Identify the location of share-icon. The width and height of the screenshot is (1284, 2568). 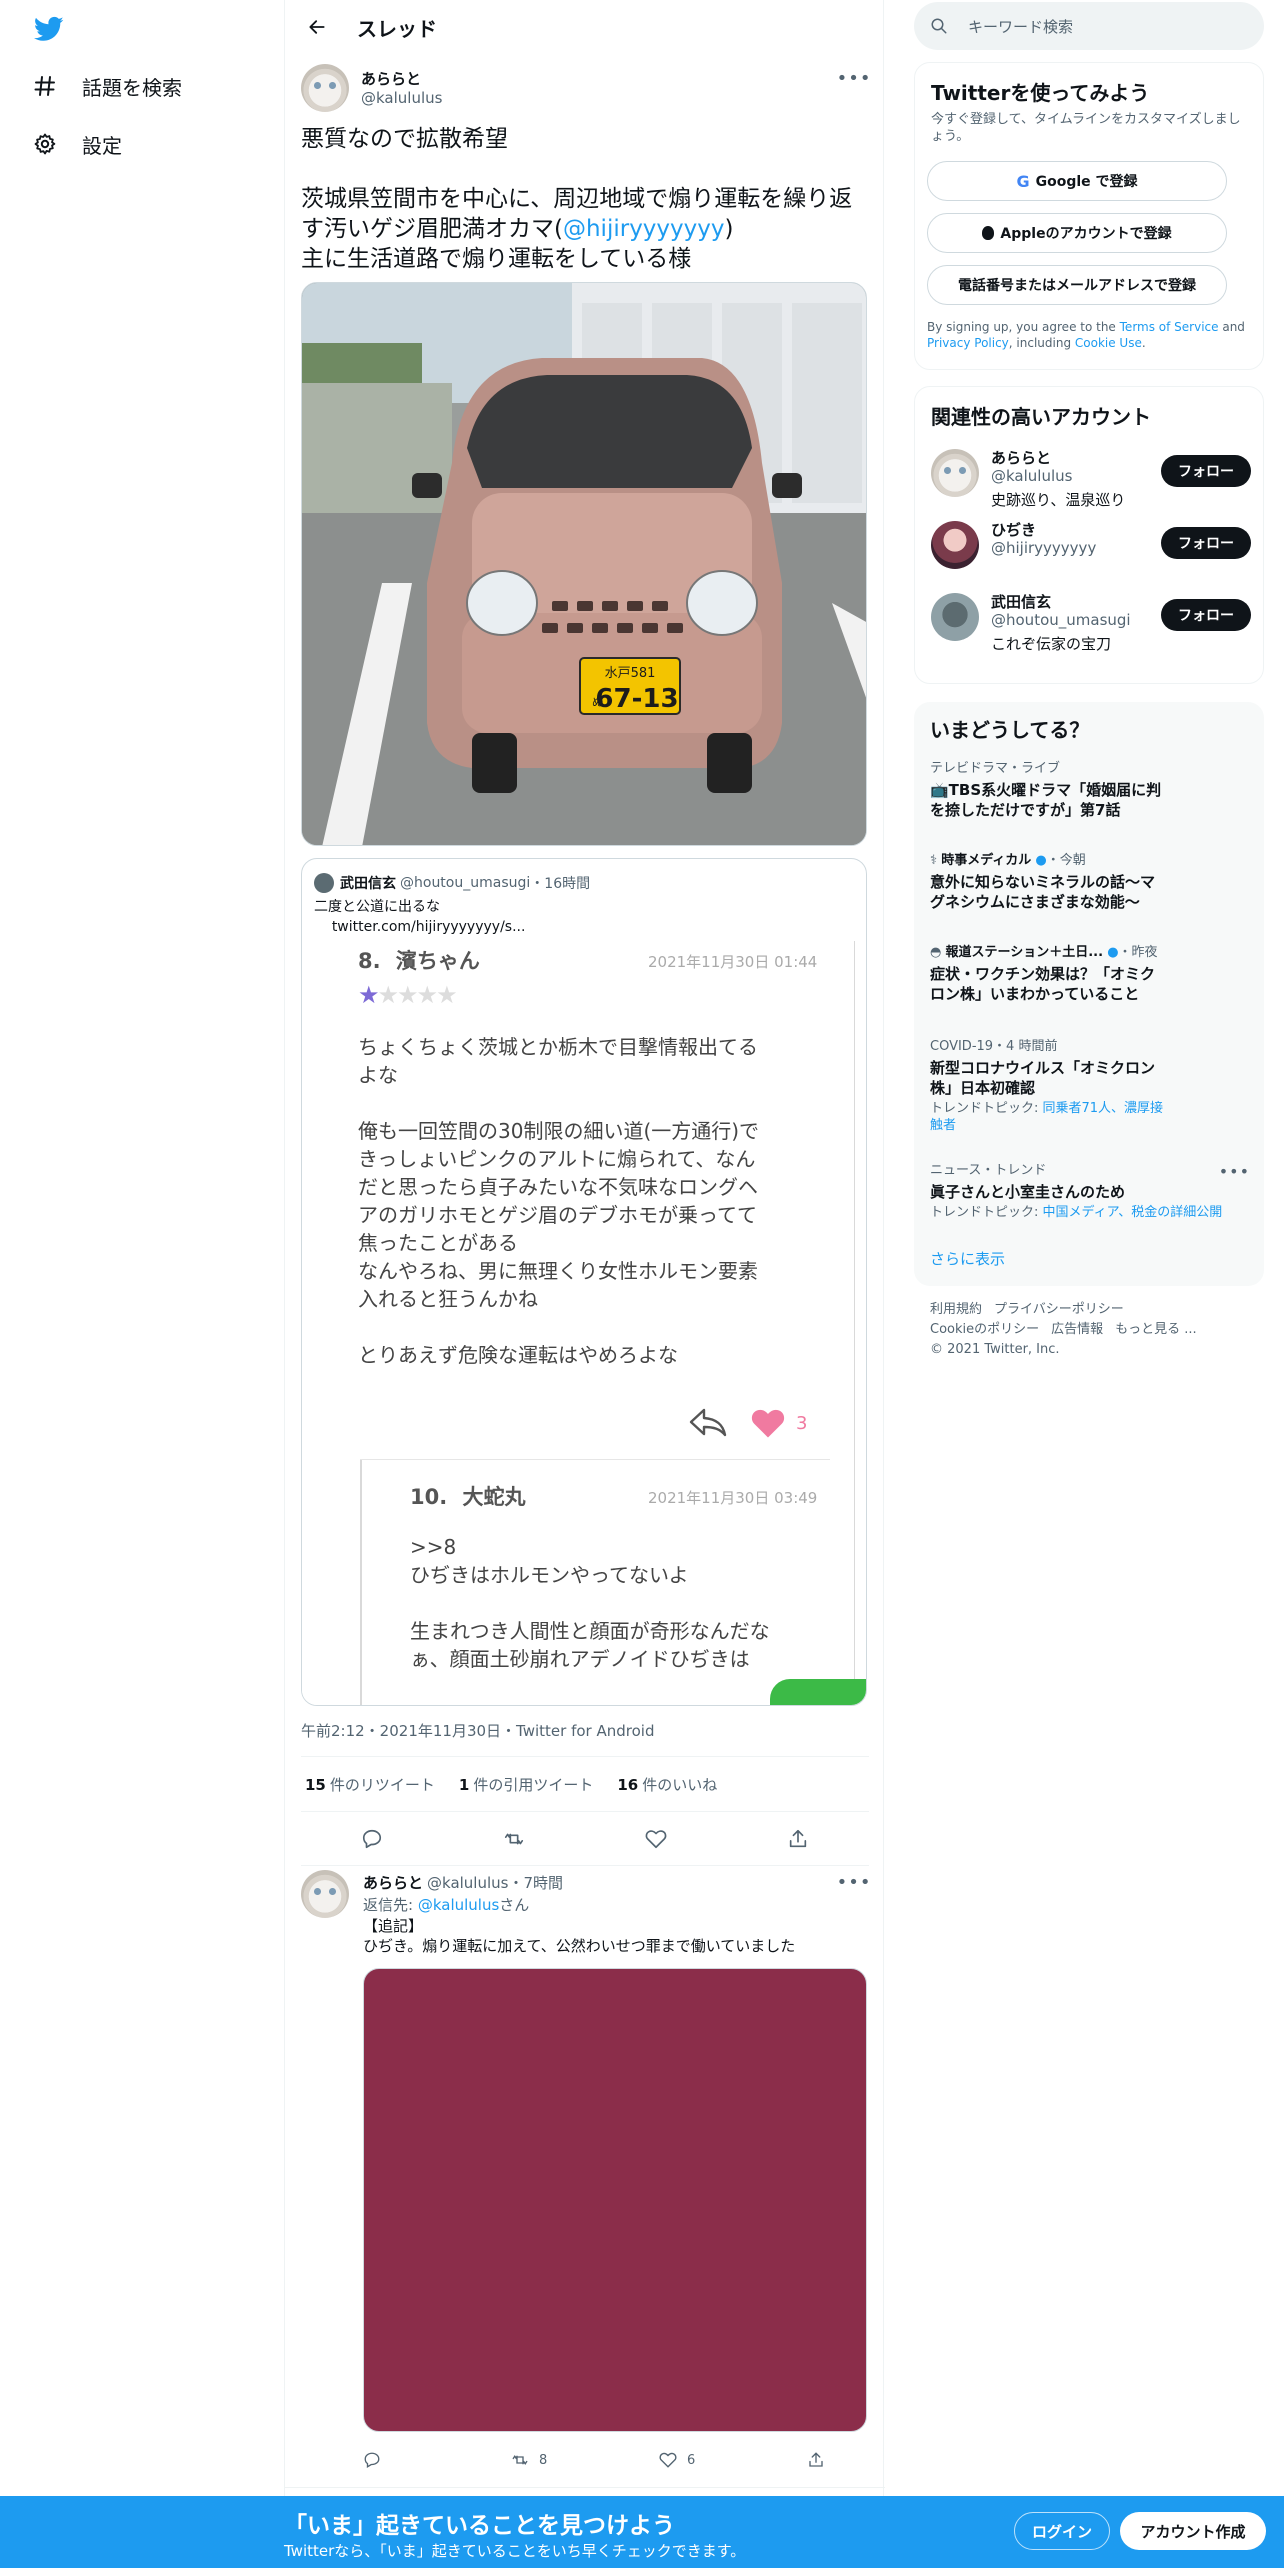
(798, 1839).